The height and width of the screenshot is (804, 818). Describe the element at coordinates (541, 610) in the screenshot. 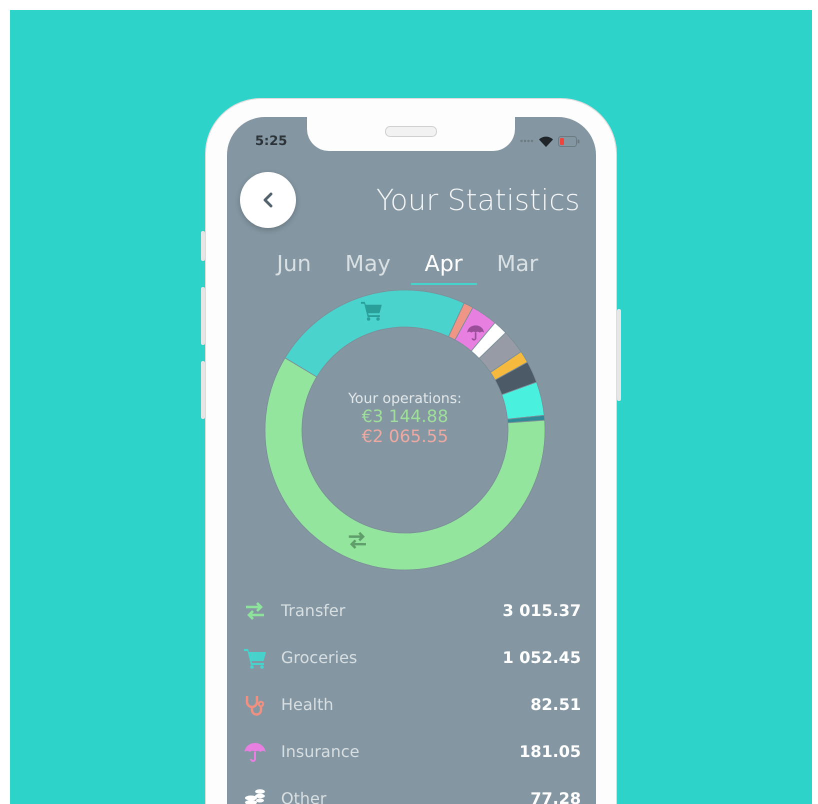

I see `category-amount: 3 015.37` at that location.